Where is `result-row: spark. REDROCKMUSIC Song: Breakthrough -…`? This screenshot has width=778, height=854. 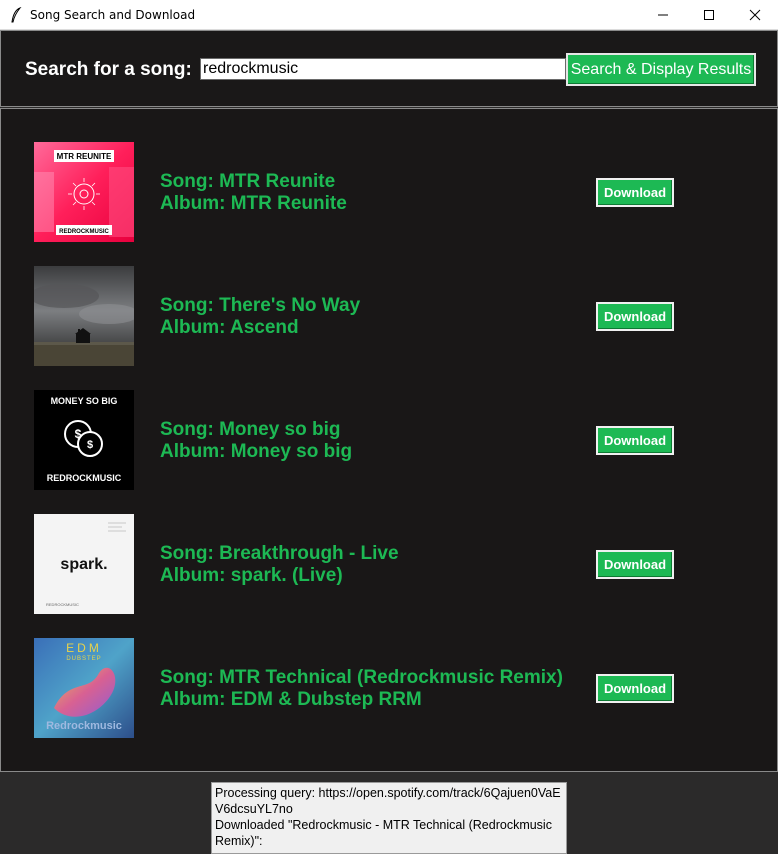
result-row: spark. REDROCKMUSIC Song: Breakthrough -… is located at coordinates (384, 564).